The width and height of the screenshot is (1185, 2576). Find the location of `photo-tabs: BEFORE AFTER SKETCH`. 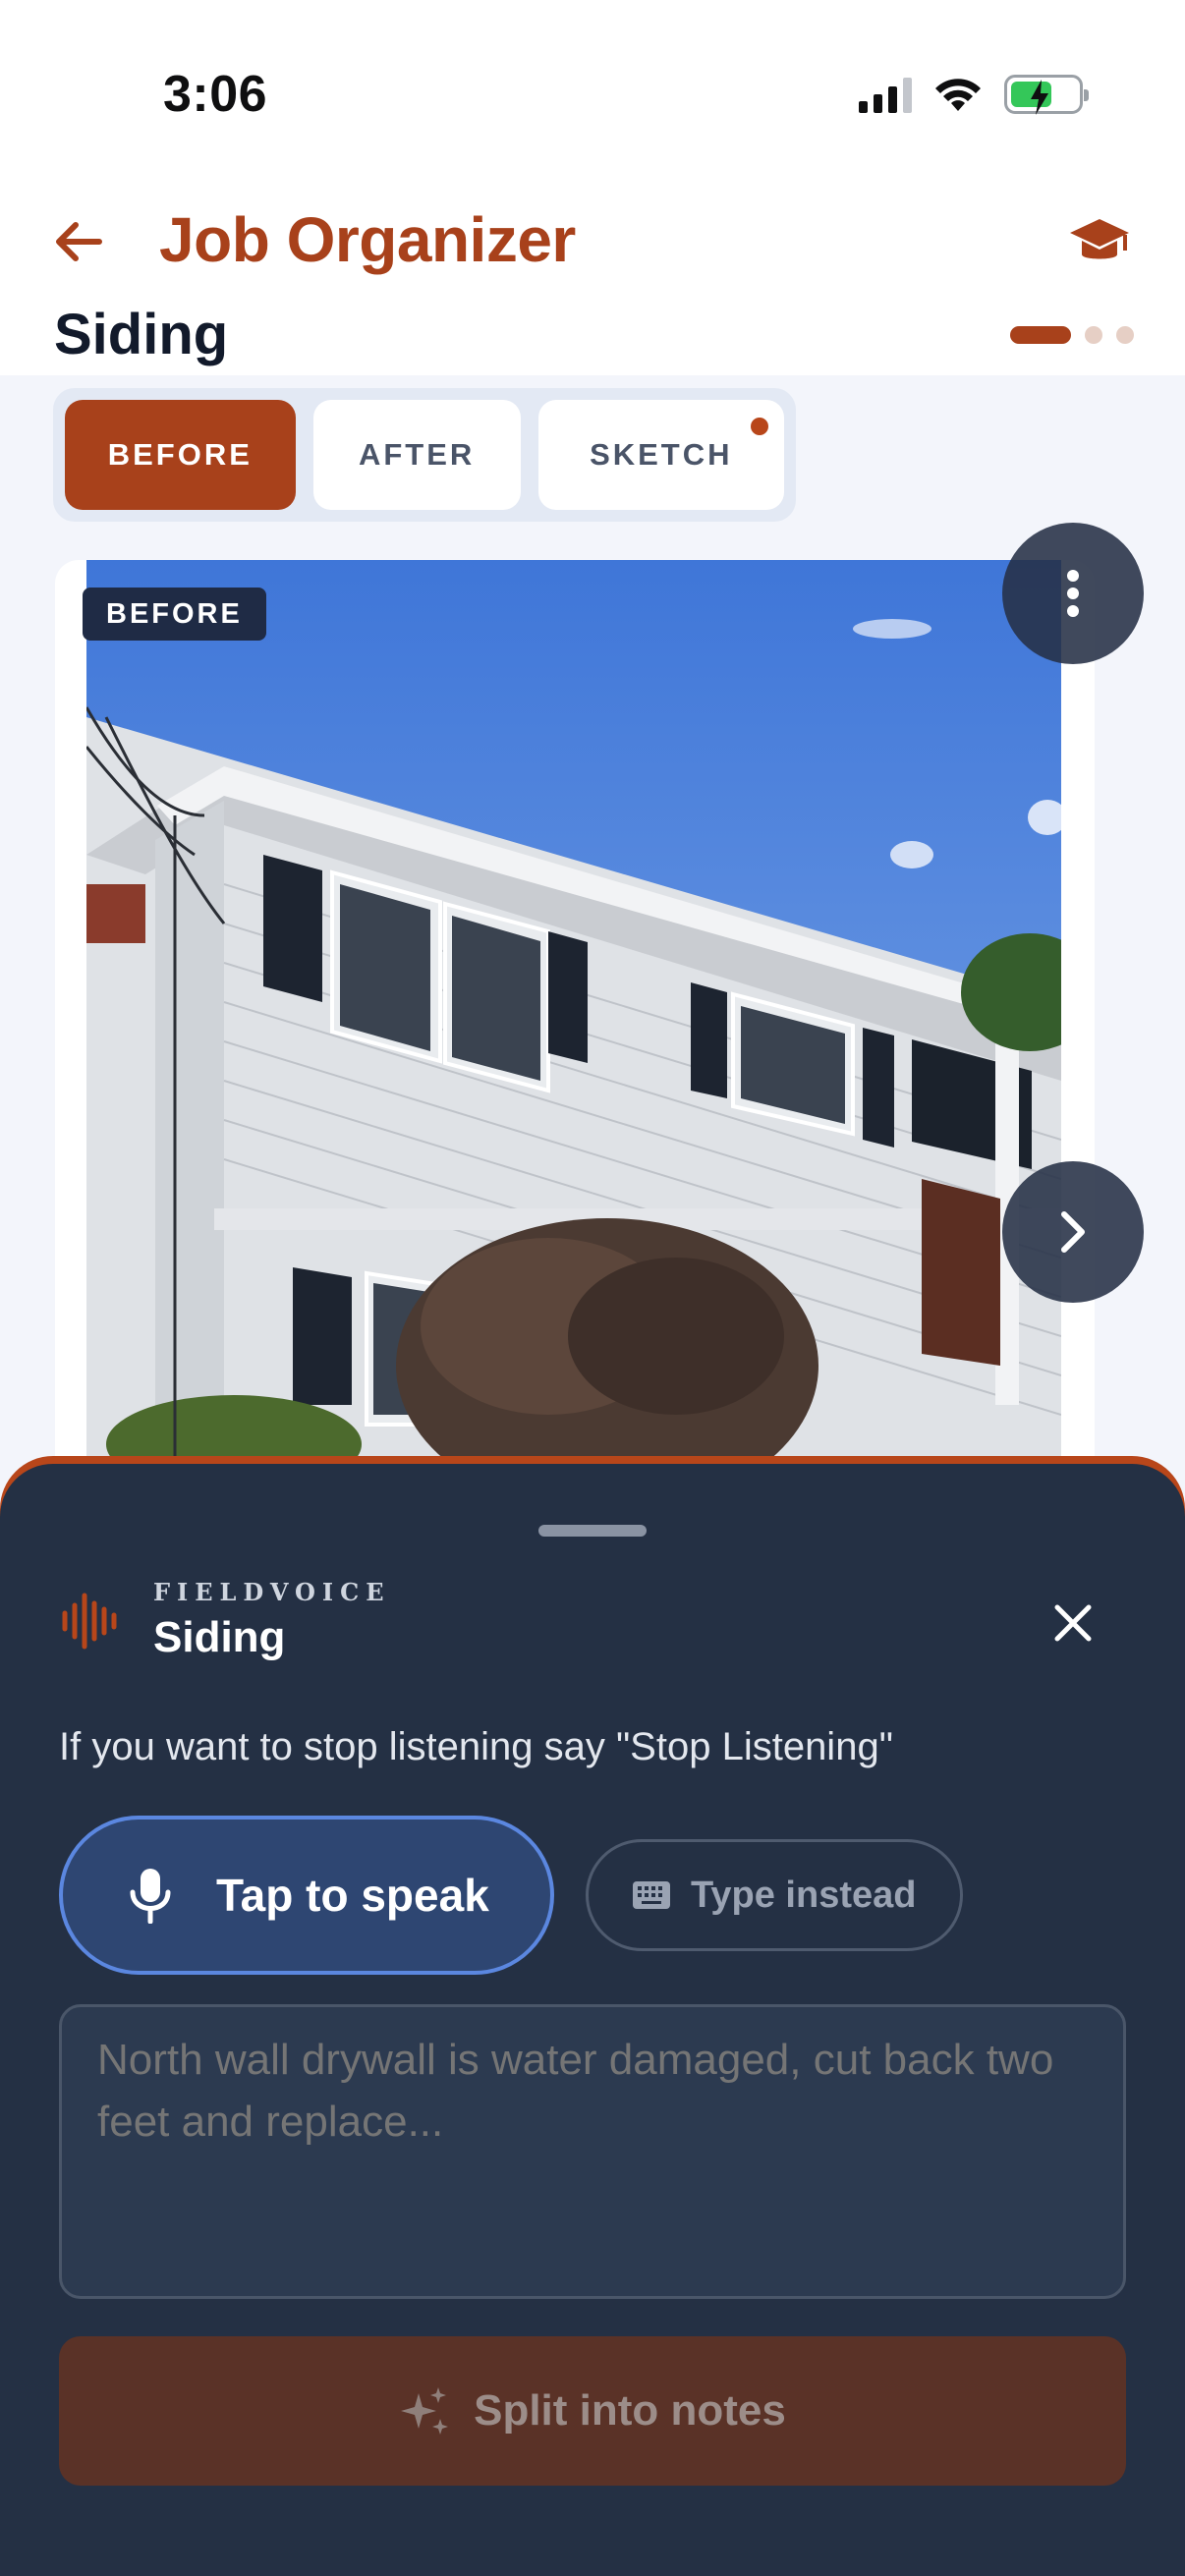

photo-tabs: BEFORE AFTER SKETCH is located at coordinates (425, 455).